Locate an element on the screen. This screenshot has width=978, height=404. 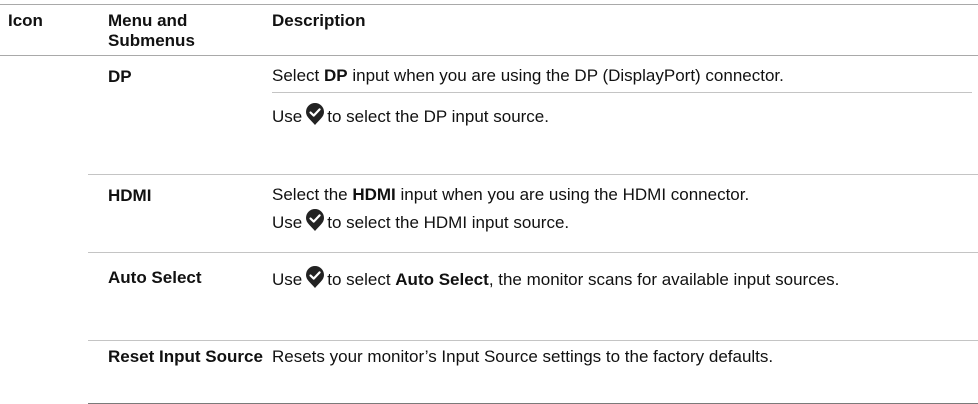
bold-term: HDMI is located at coordinates (374, 194).